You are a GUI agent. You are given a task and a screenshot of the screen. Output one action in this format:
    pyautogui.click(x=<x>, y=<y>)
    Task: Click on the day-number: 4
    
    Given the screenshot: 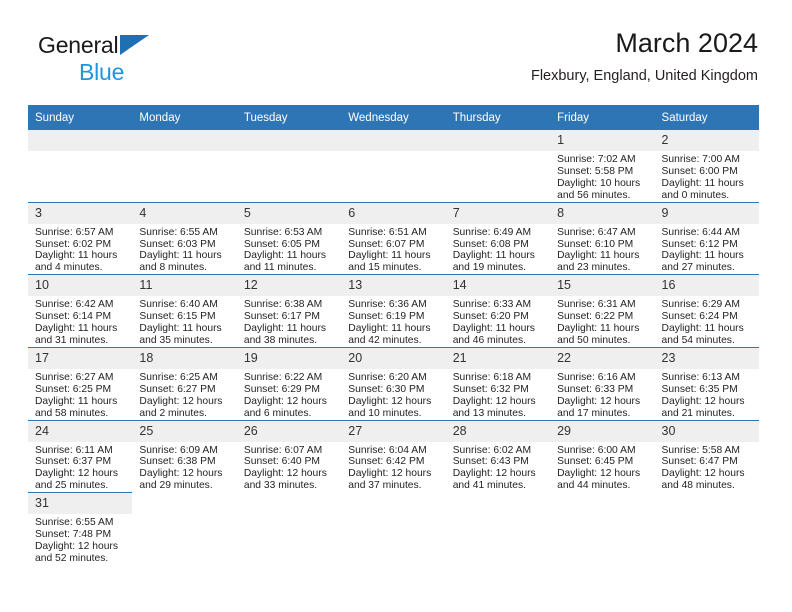 What is the action you would take?
    pyautogui.click(x=184, y=213)
    